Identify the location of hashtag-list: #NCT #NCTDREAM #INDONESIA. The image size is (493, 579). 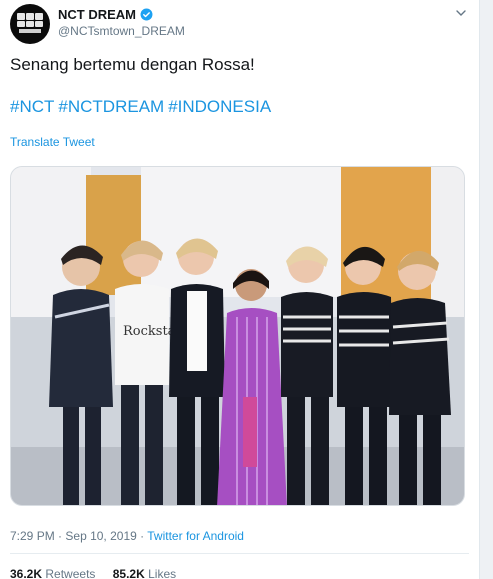
(251, 107).